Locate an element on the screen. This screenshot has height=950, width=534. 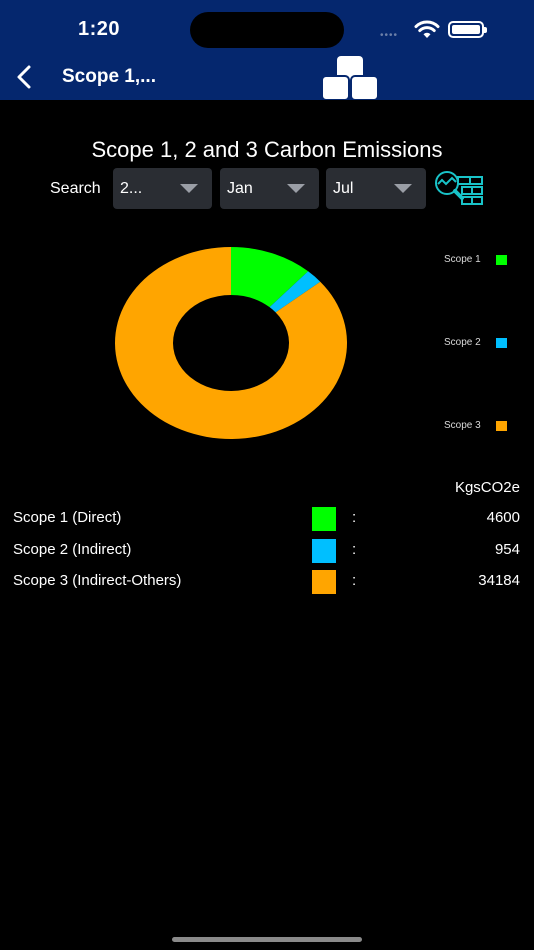
stacked-cubes-logo is located at coordinates (350, 78).